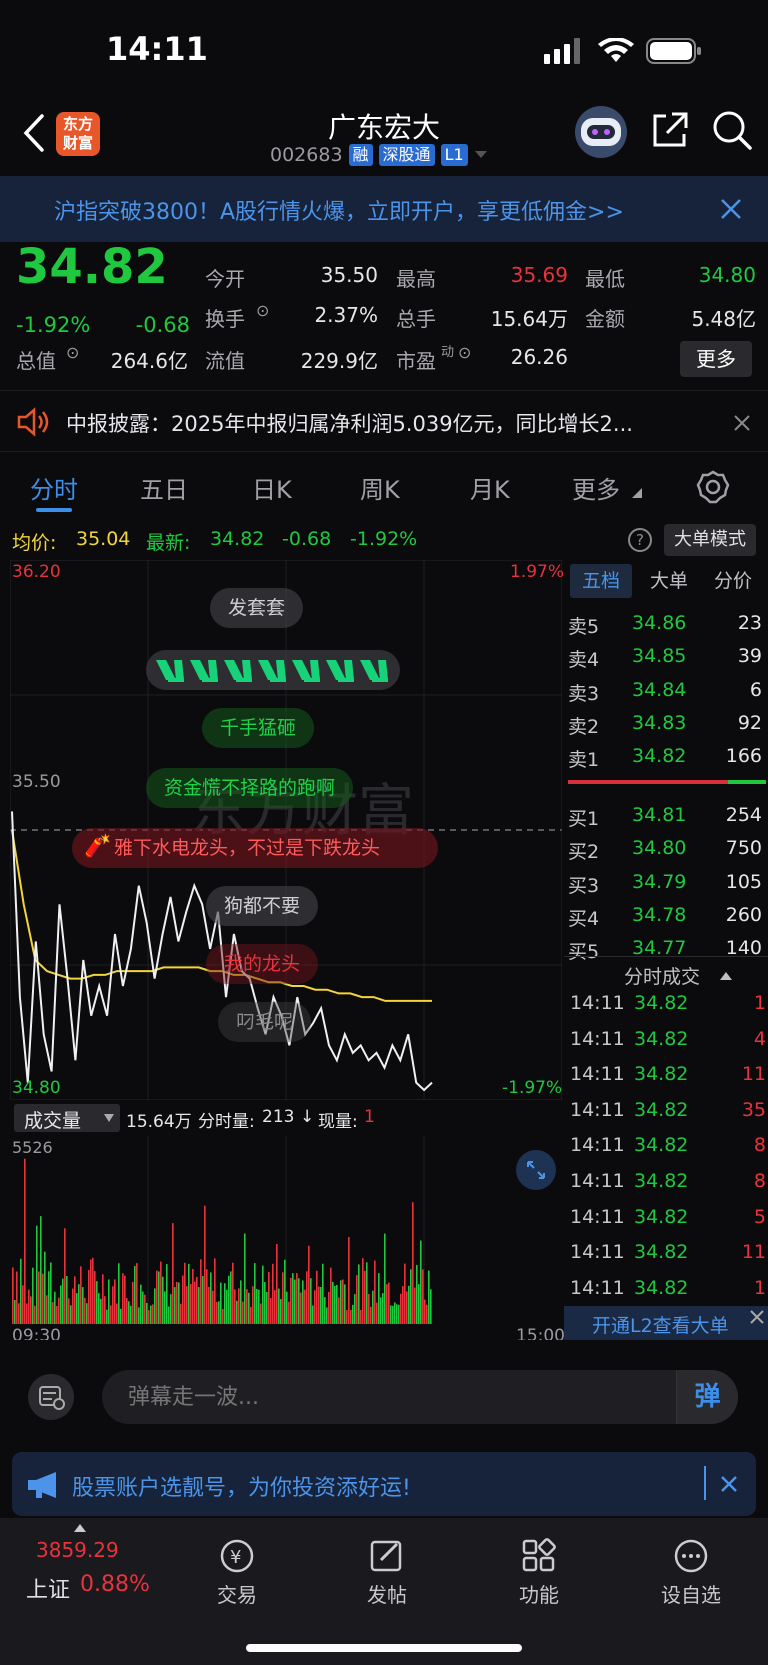 This screenshot has width=768, height=1665. What do you see at coordinates (255, 848) in the screenshot?
I see `danmaku-bubble-highlight: 🧨 雅下水电龙头，不过是下跌龙头` at bounding box center [255, 848].